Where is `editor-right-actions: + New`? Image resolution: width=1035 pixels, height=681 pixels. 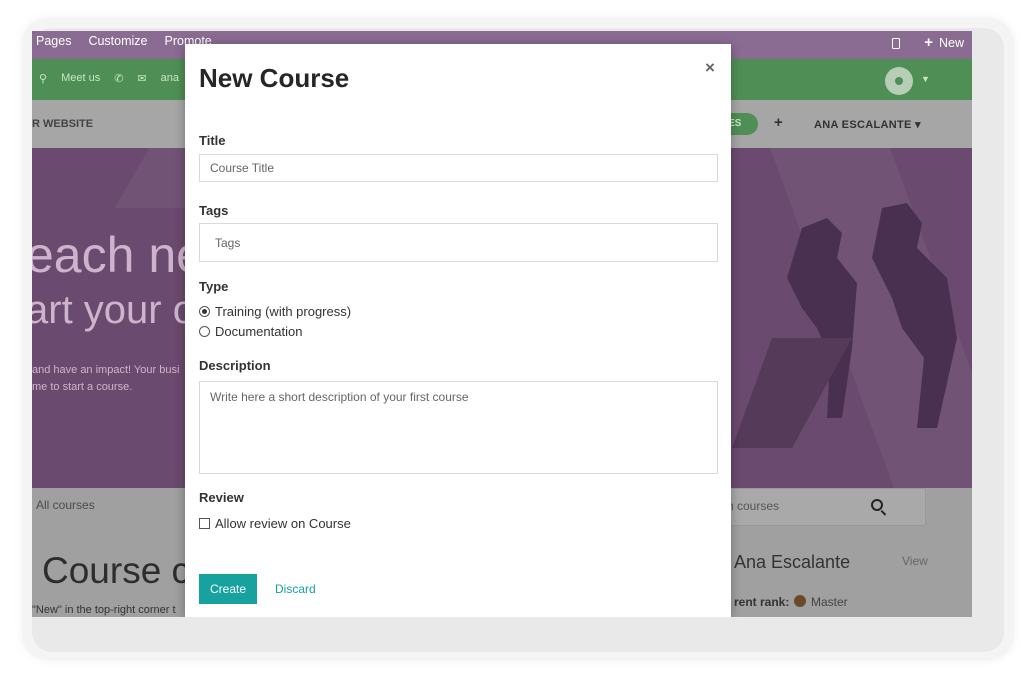
editor-right-actions: + New is located at coordinates (928, 42).